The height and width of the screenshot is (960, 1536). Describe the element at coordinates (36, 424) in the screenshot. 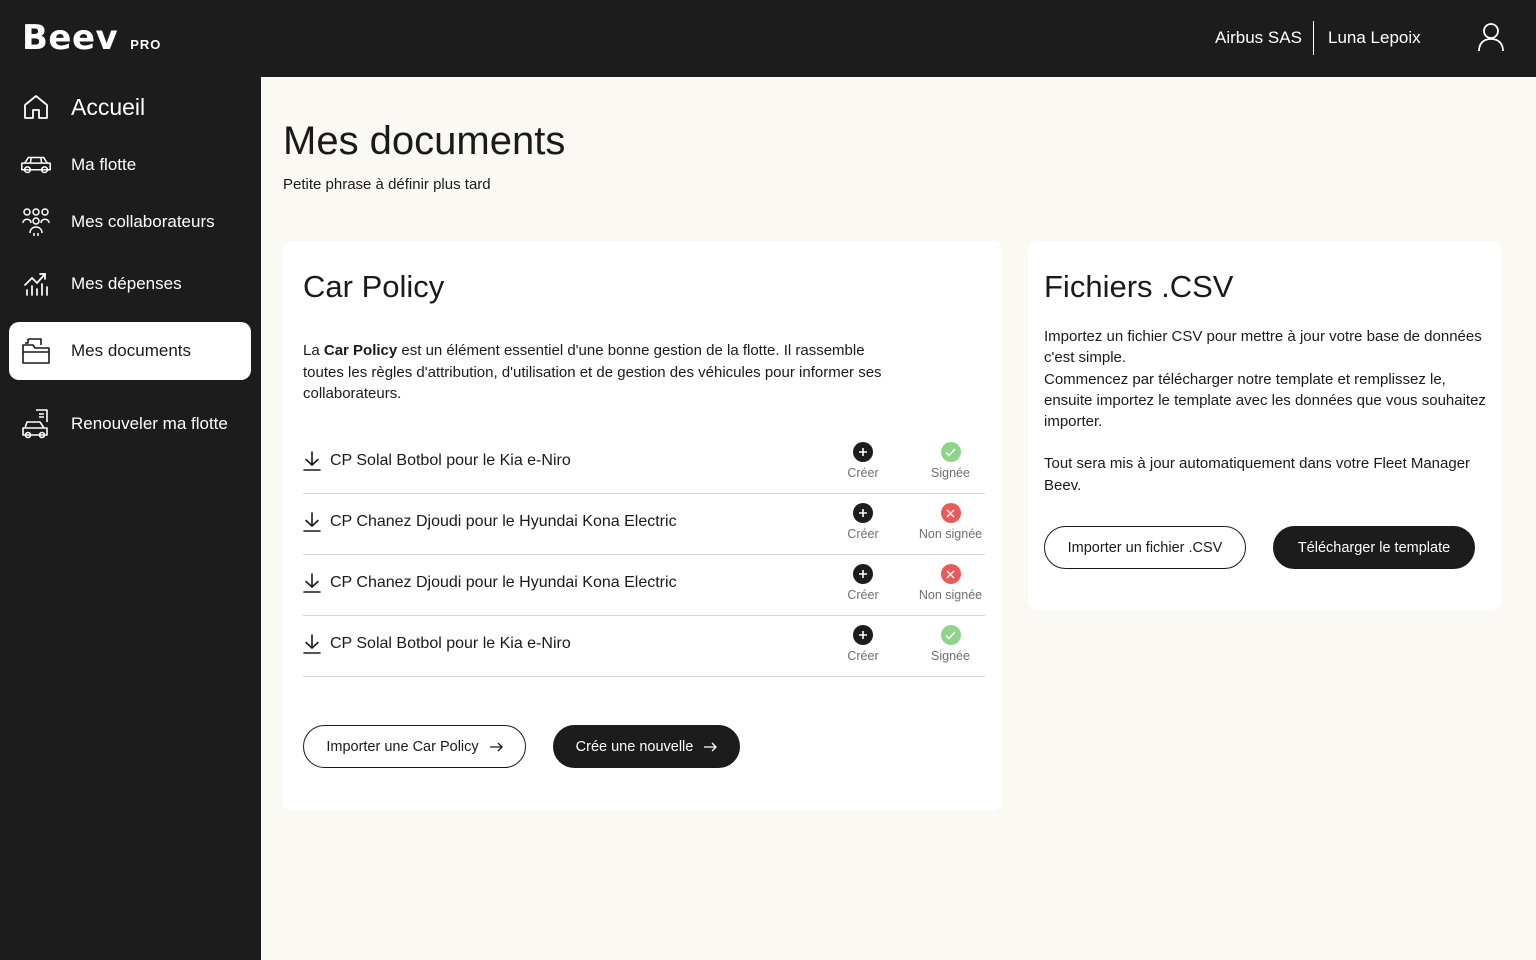

I see `car-renew-icon` at that location.